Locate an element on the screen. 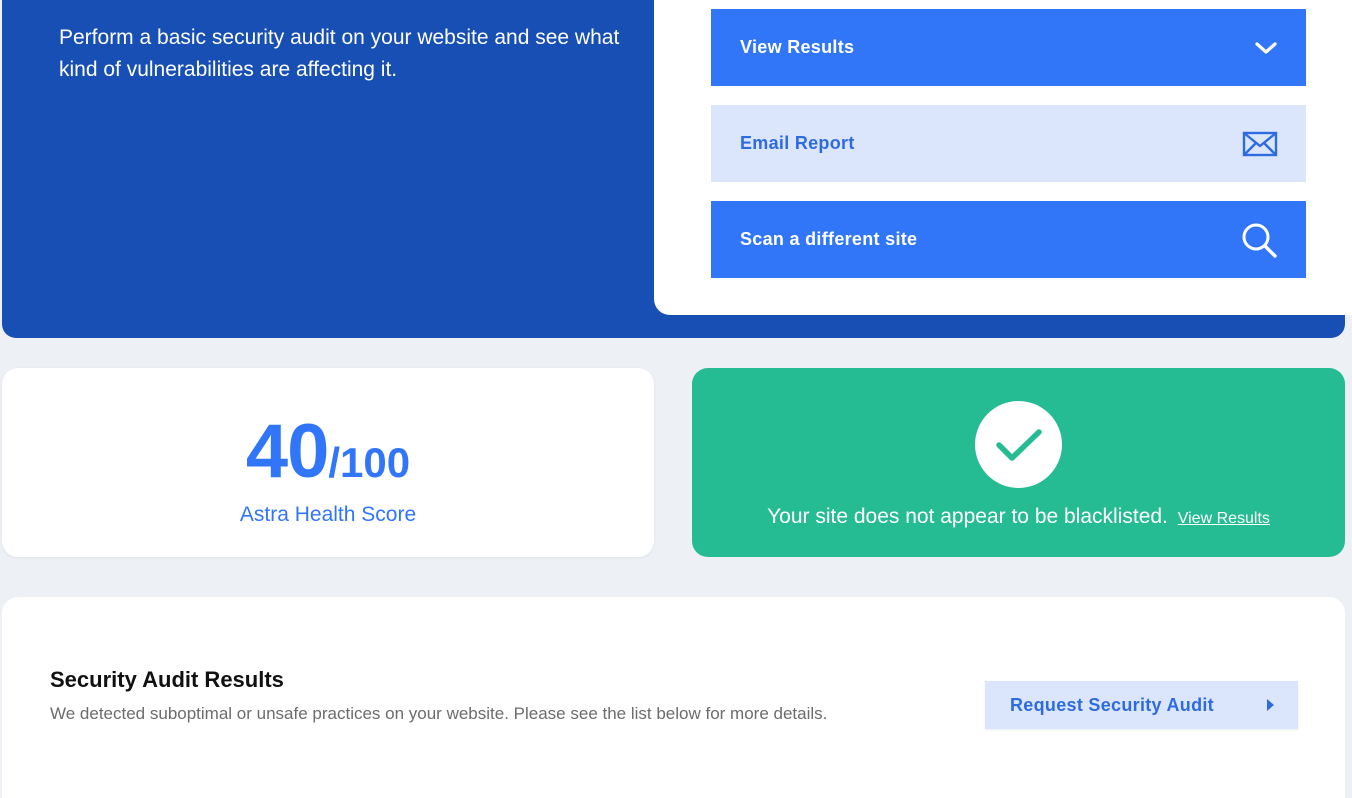 The image size is (1352, 798). blacklist-view-results-link: View Results is located at coordinates (1224, 518).